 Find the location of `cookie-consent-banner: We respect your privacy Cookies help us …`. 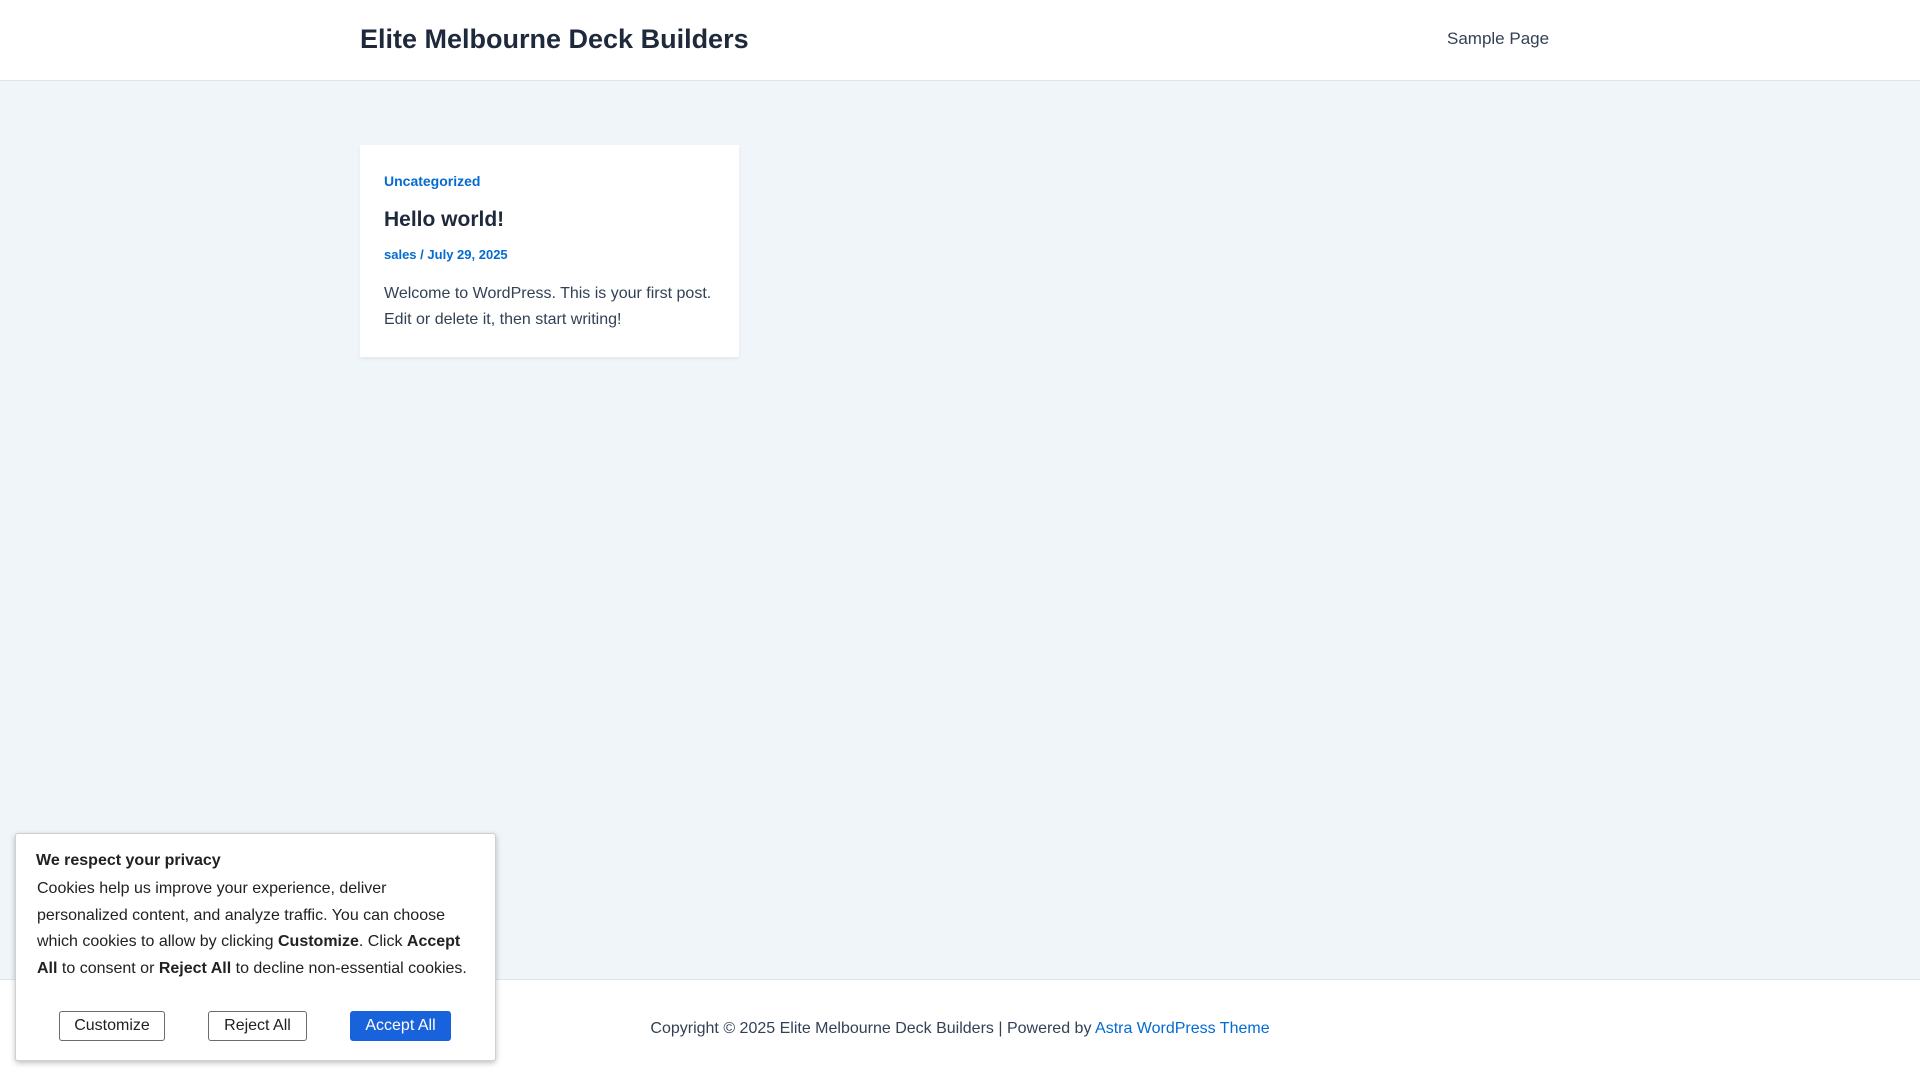

cookie-consent-banner: We respect your privacy Cookies help us … is located at coordinates (255, 947).